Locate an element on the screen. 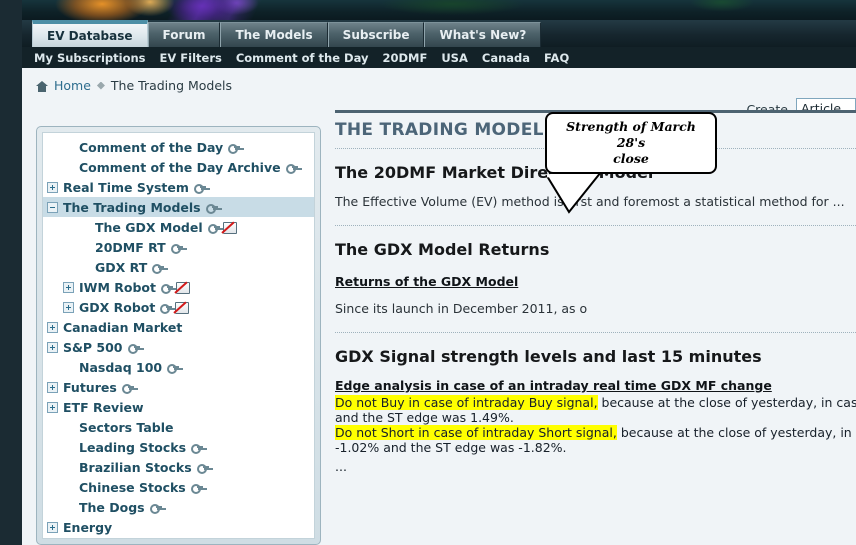 The height and width of the screenshot is (545, 856). sidebar-item-the-dogs: The Dogs is located at coordinates (178, 507).